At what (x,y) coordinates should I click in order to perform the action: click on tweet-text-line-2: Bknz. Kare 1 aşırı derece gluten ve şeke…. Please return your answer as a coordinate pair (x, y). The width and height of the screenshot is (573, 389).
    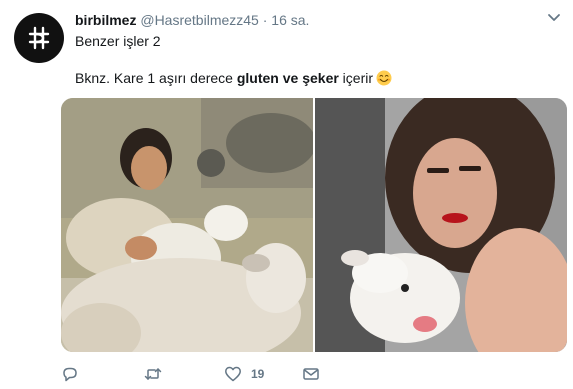
    Looking at the image, I should click on (233, 78).